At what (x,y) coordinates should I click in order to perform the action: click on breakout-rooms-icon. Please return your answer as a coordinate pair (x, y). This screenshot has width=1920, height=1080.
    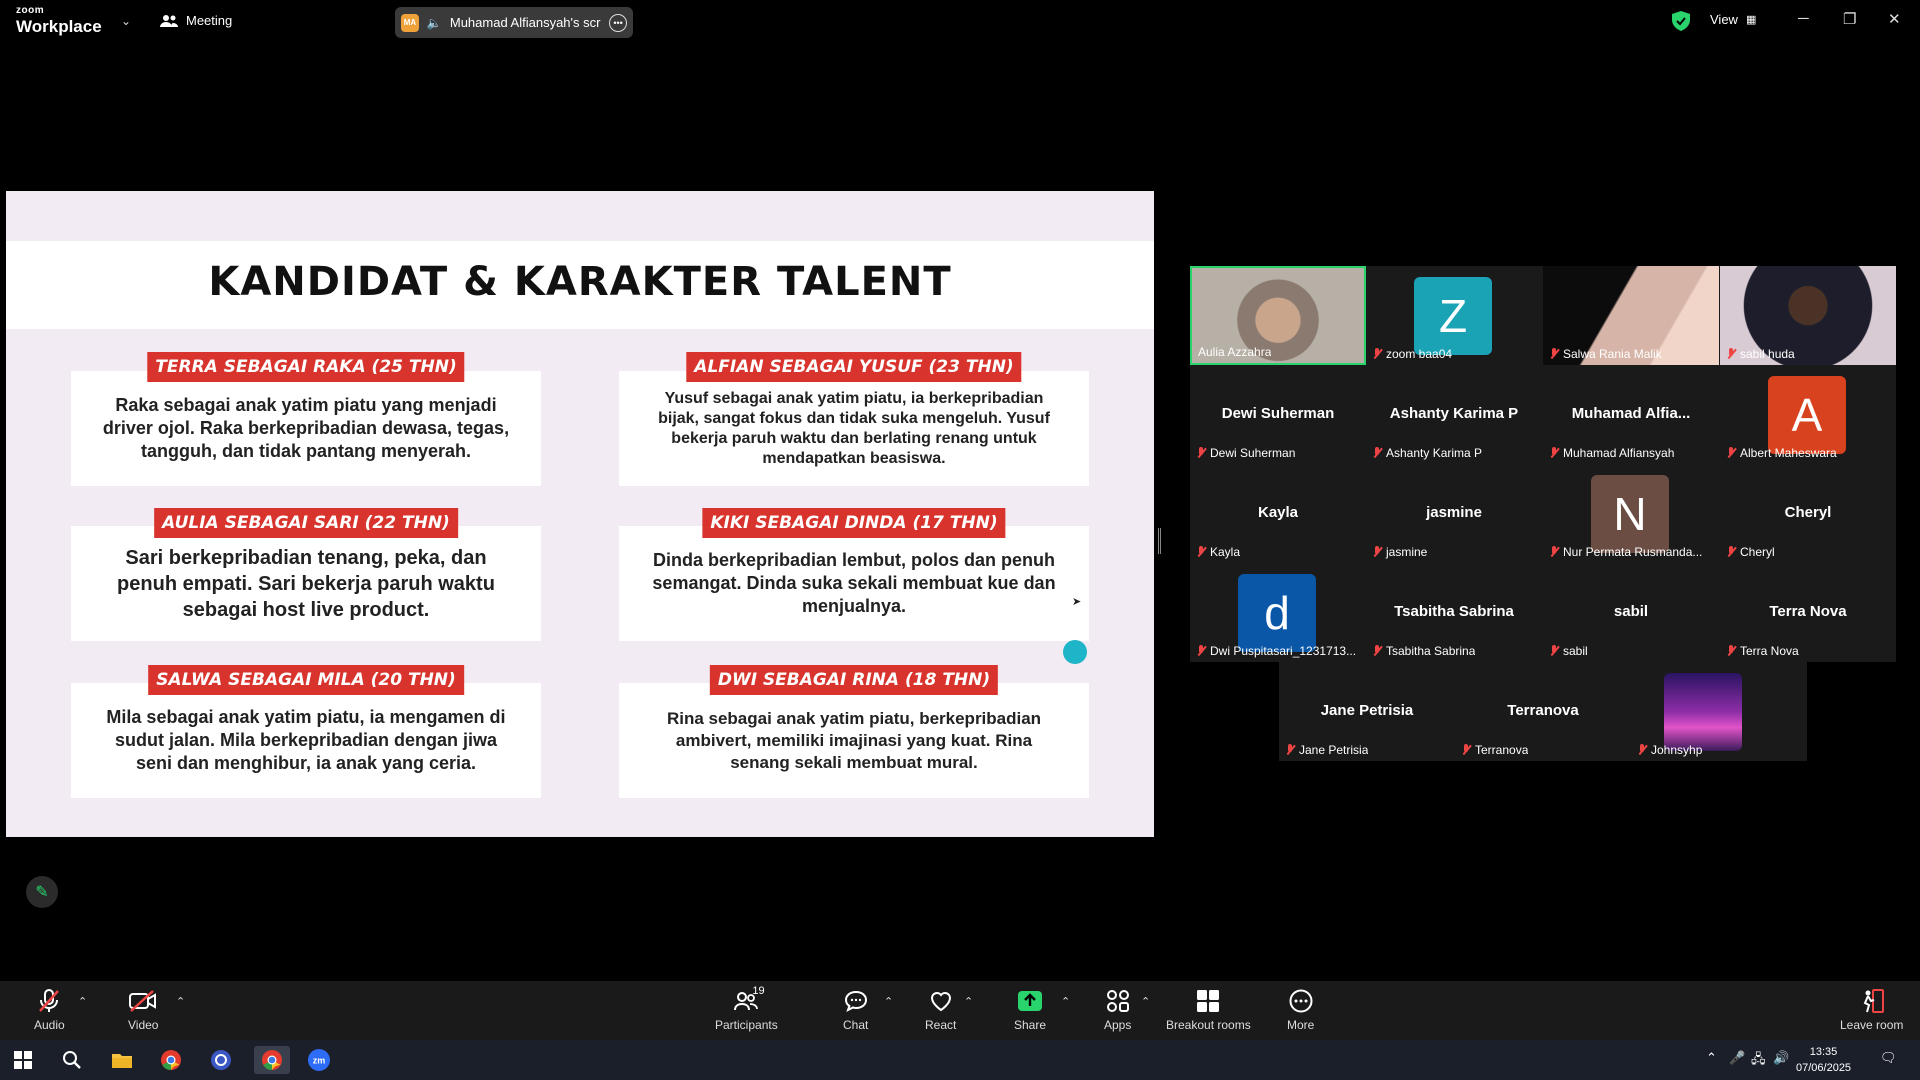
    Looking at the image, I should click on (1208, 1001).